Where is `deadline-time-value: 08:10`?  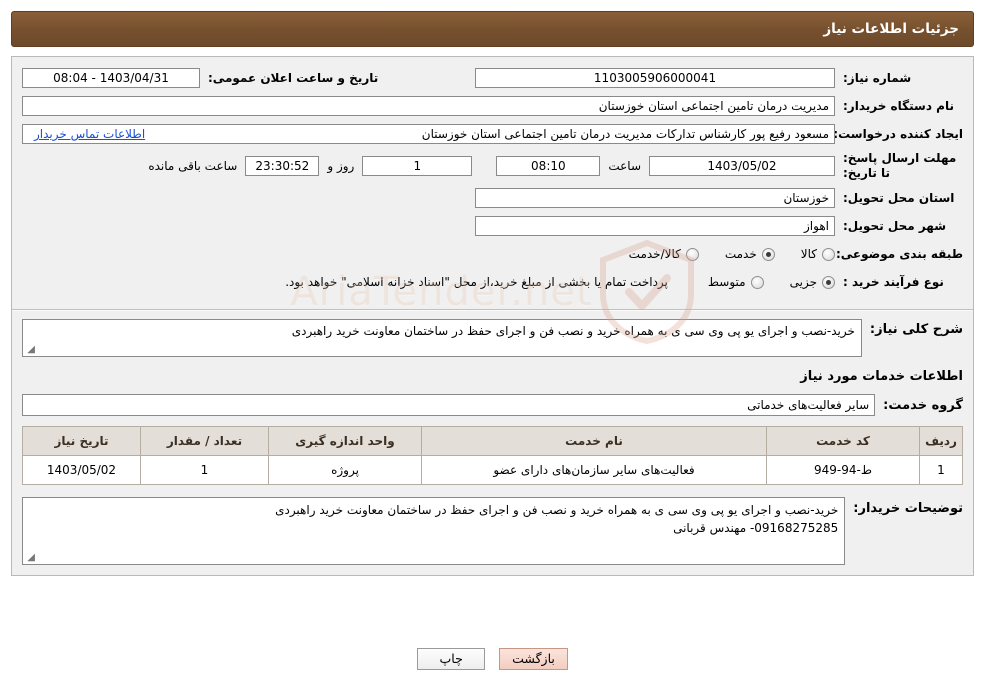
deadline-time-value: 08:10 is located at coordinates (548, 166).